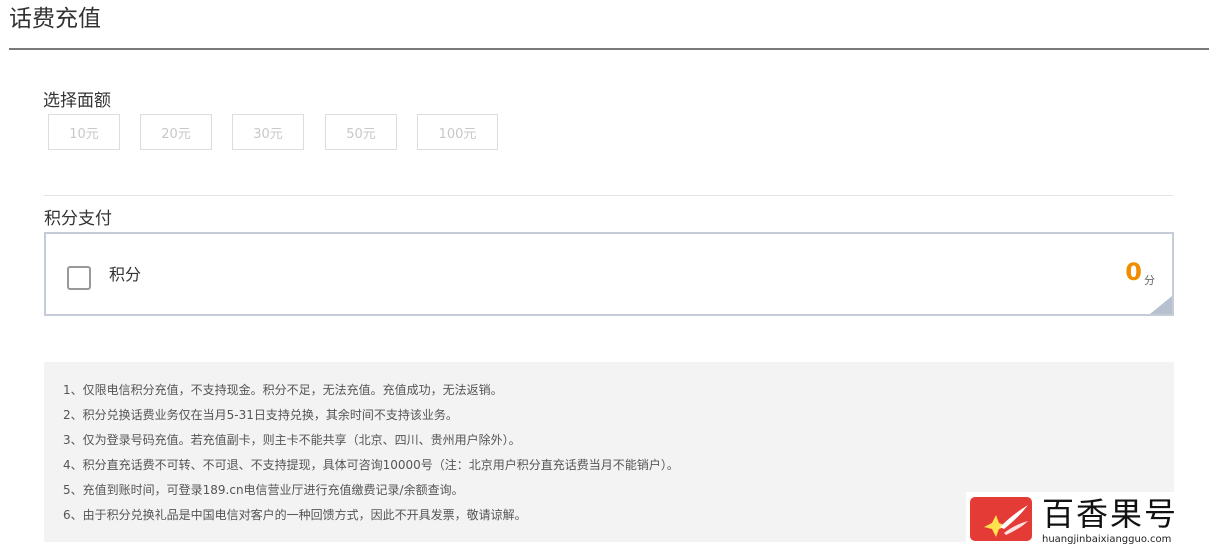 The image size is (1215, 552). Describe the element at coordinates (78, 219) in the screenshot. I see `points-section-label: 积分支付` at that location.